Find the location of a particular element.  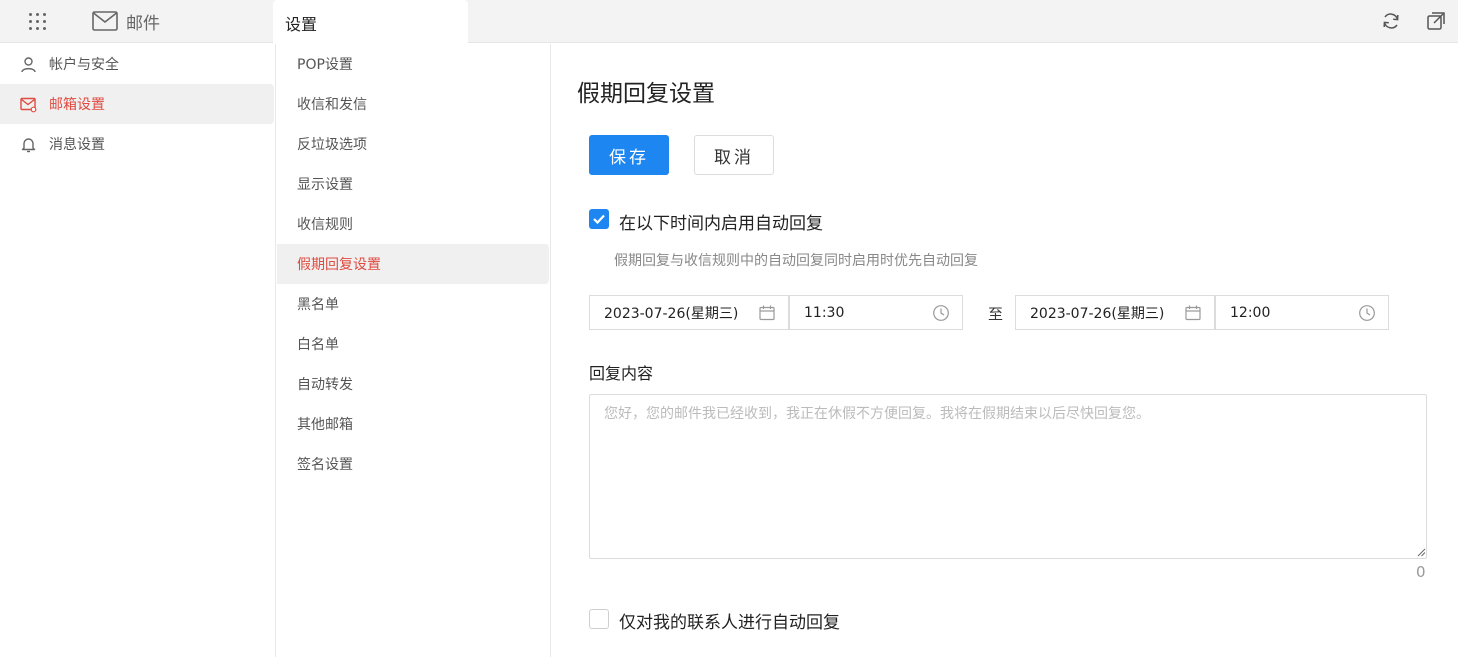

nav-item-message-settings: 消息设置 is located at coordinates (137, 144).